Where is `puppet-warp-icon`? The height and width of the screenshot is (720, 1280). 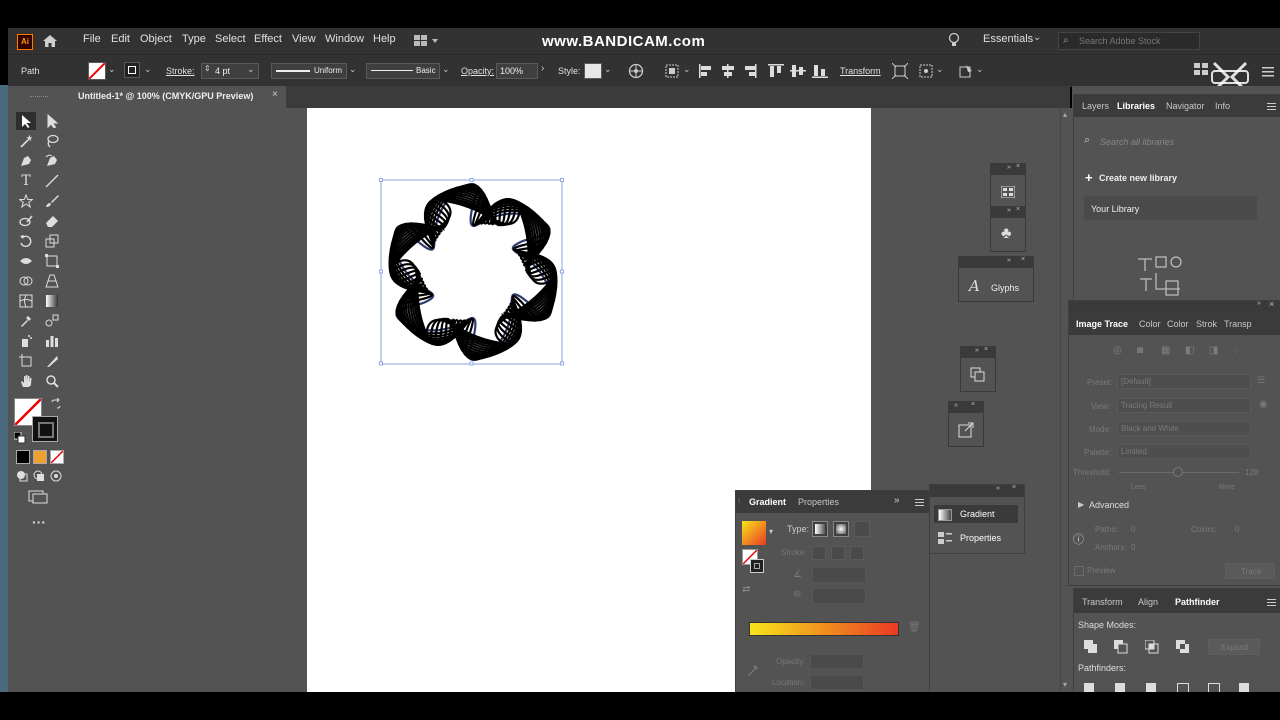 puppet-warp-icon is located at coordinates (926, 71).